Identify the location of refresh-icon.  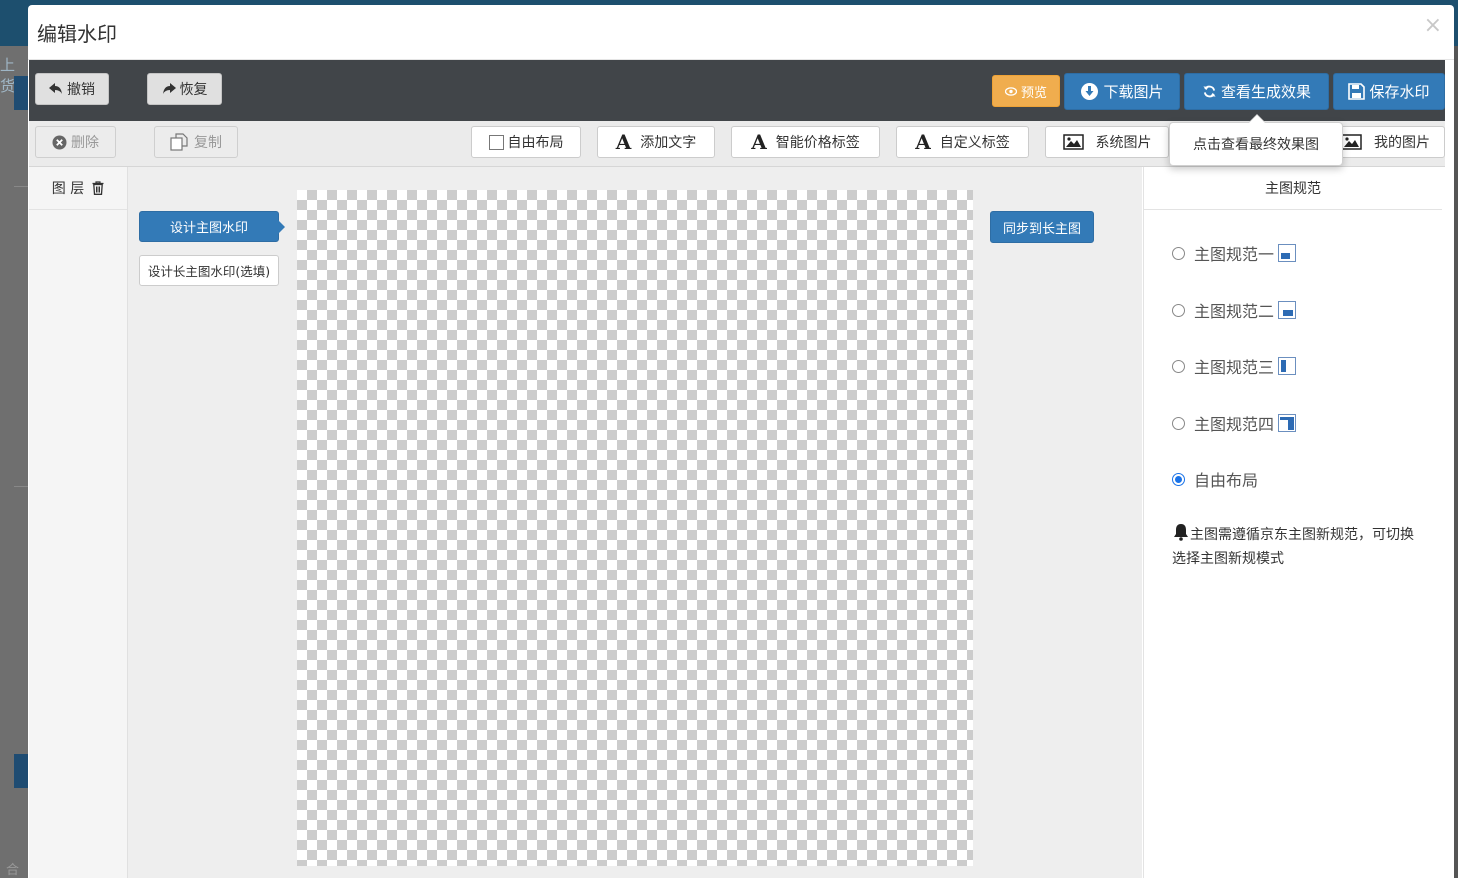
(1209, 91).